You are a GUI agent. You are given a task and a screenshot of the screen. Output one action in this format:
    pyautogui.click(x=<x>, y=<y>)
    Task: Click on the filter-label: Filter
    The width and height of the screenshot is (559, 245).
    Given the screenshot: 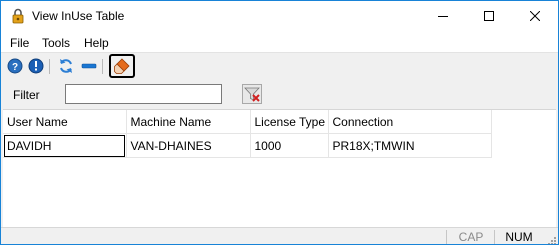 What is the action you would take?
    pyautogui.click(x=26, y=95)
    